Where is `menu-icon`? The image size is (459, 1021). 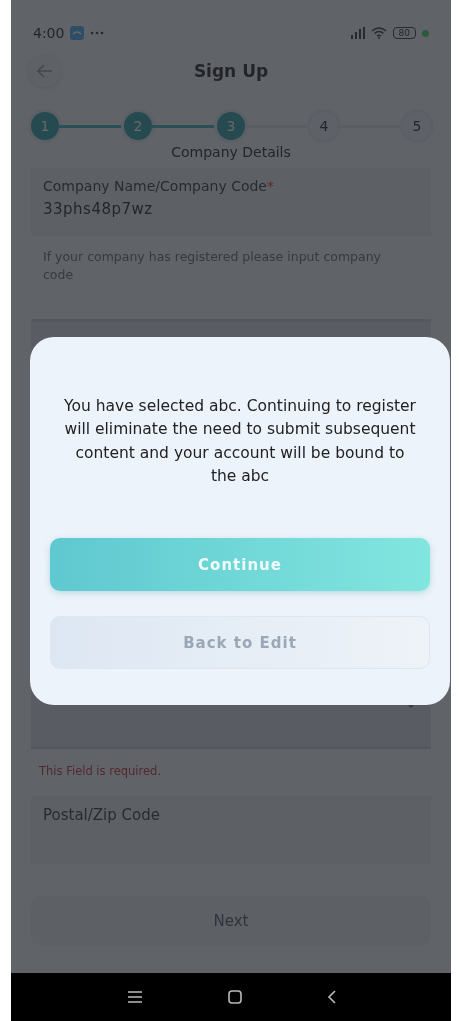 menu-icon is located at coordinates (134, 997).